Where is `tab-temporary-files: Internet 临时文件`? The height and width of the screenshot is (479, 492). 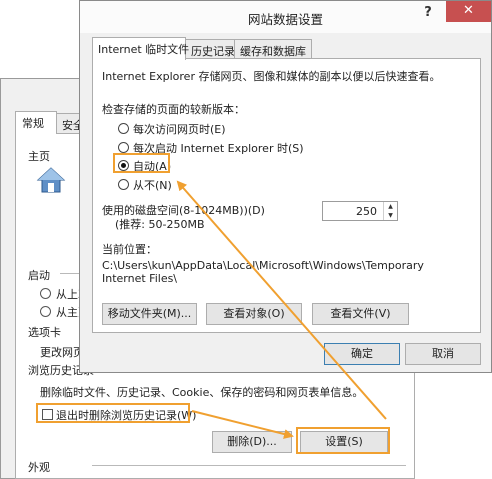
tab-temporary-files: Internet 临时文件 is located at coordinates (140, 48).